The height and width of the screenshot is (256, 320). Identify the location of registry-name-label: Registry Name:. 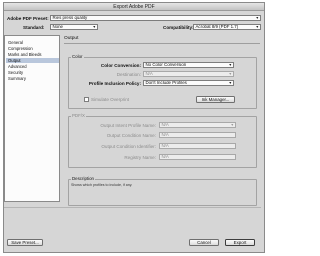
(140, 157).